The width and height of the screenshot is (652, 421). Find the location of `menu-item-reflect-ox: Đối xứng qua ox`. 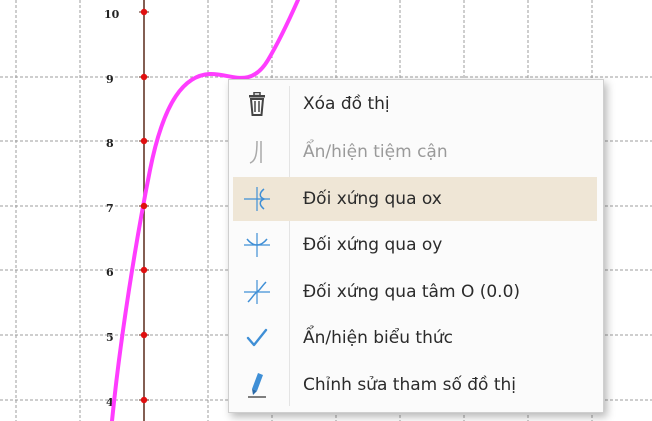

menu-item-reflect-ox: Đối xứng qua ox is located at coordinates (415, 199).